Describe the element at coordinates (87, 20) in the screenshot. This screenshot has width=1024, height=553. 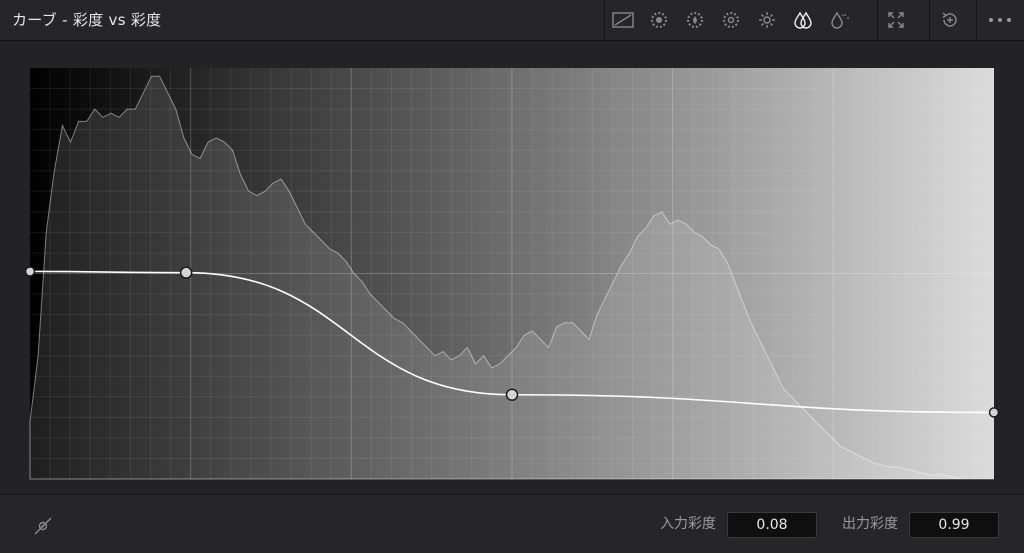
I see `panel-title: カーブ - 彩度 vs 彩度` at that location.